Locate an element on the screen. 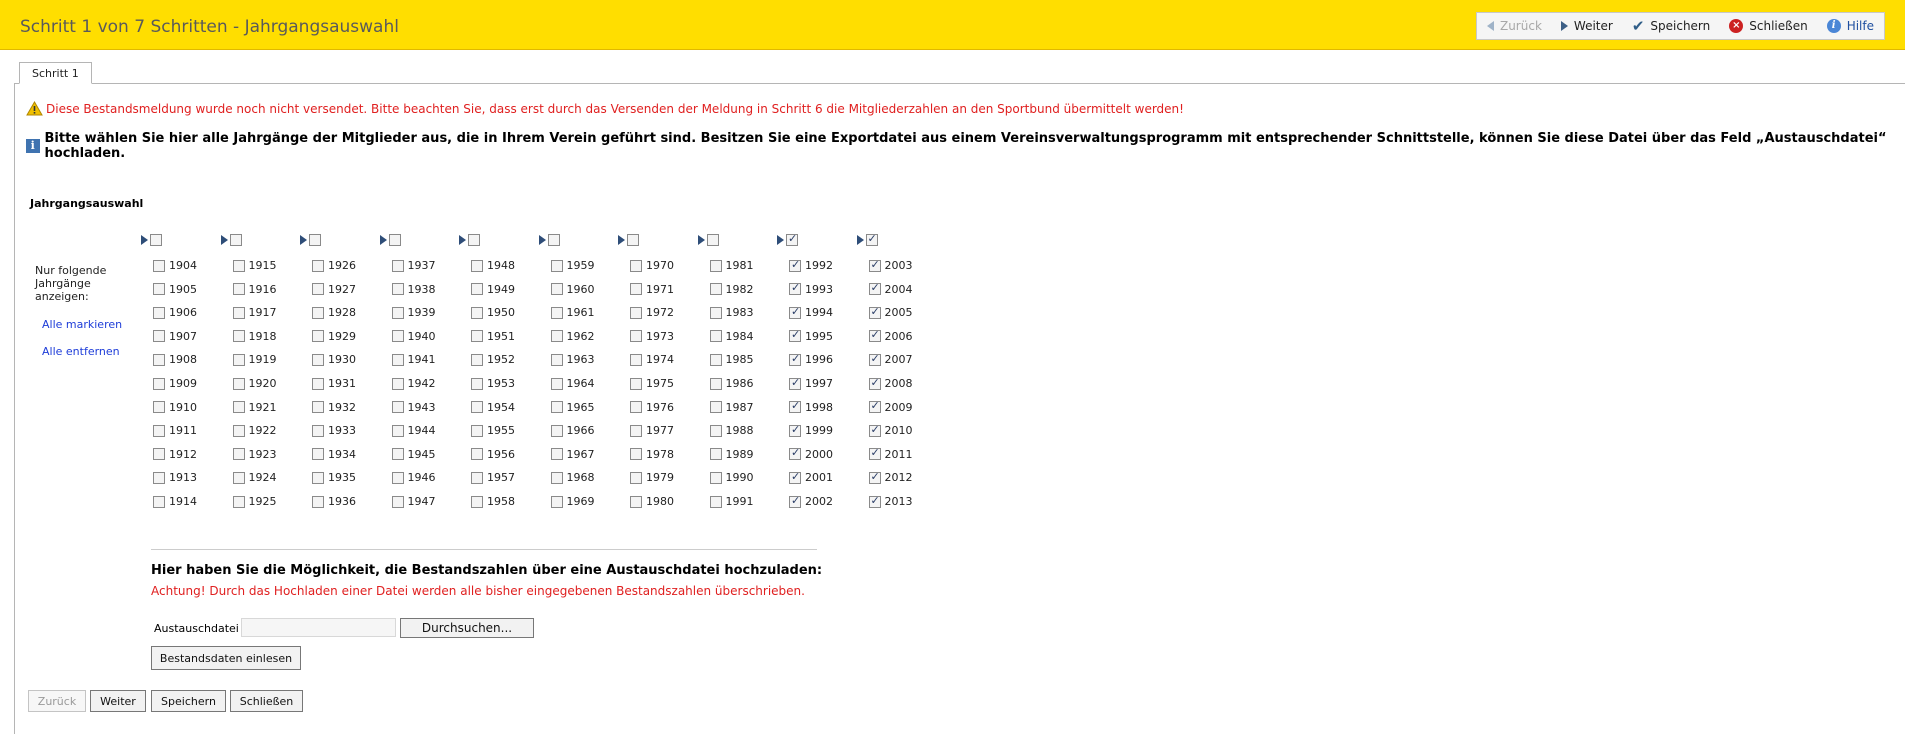  toolbar-save-button: ✔ Speichern is located at coordinates (1671, 26).